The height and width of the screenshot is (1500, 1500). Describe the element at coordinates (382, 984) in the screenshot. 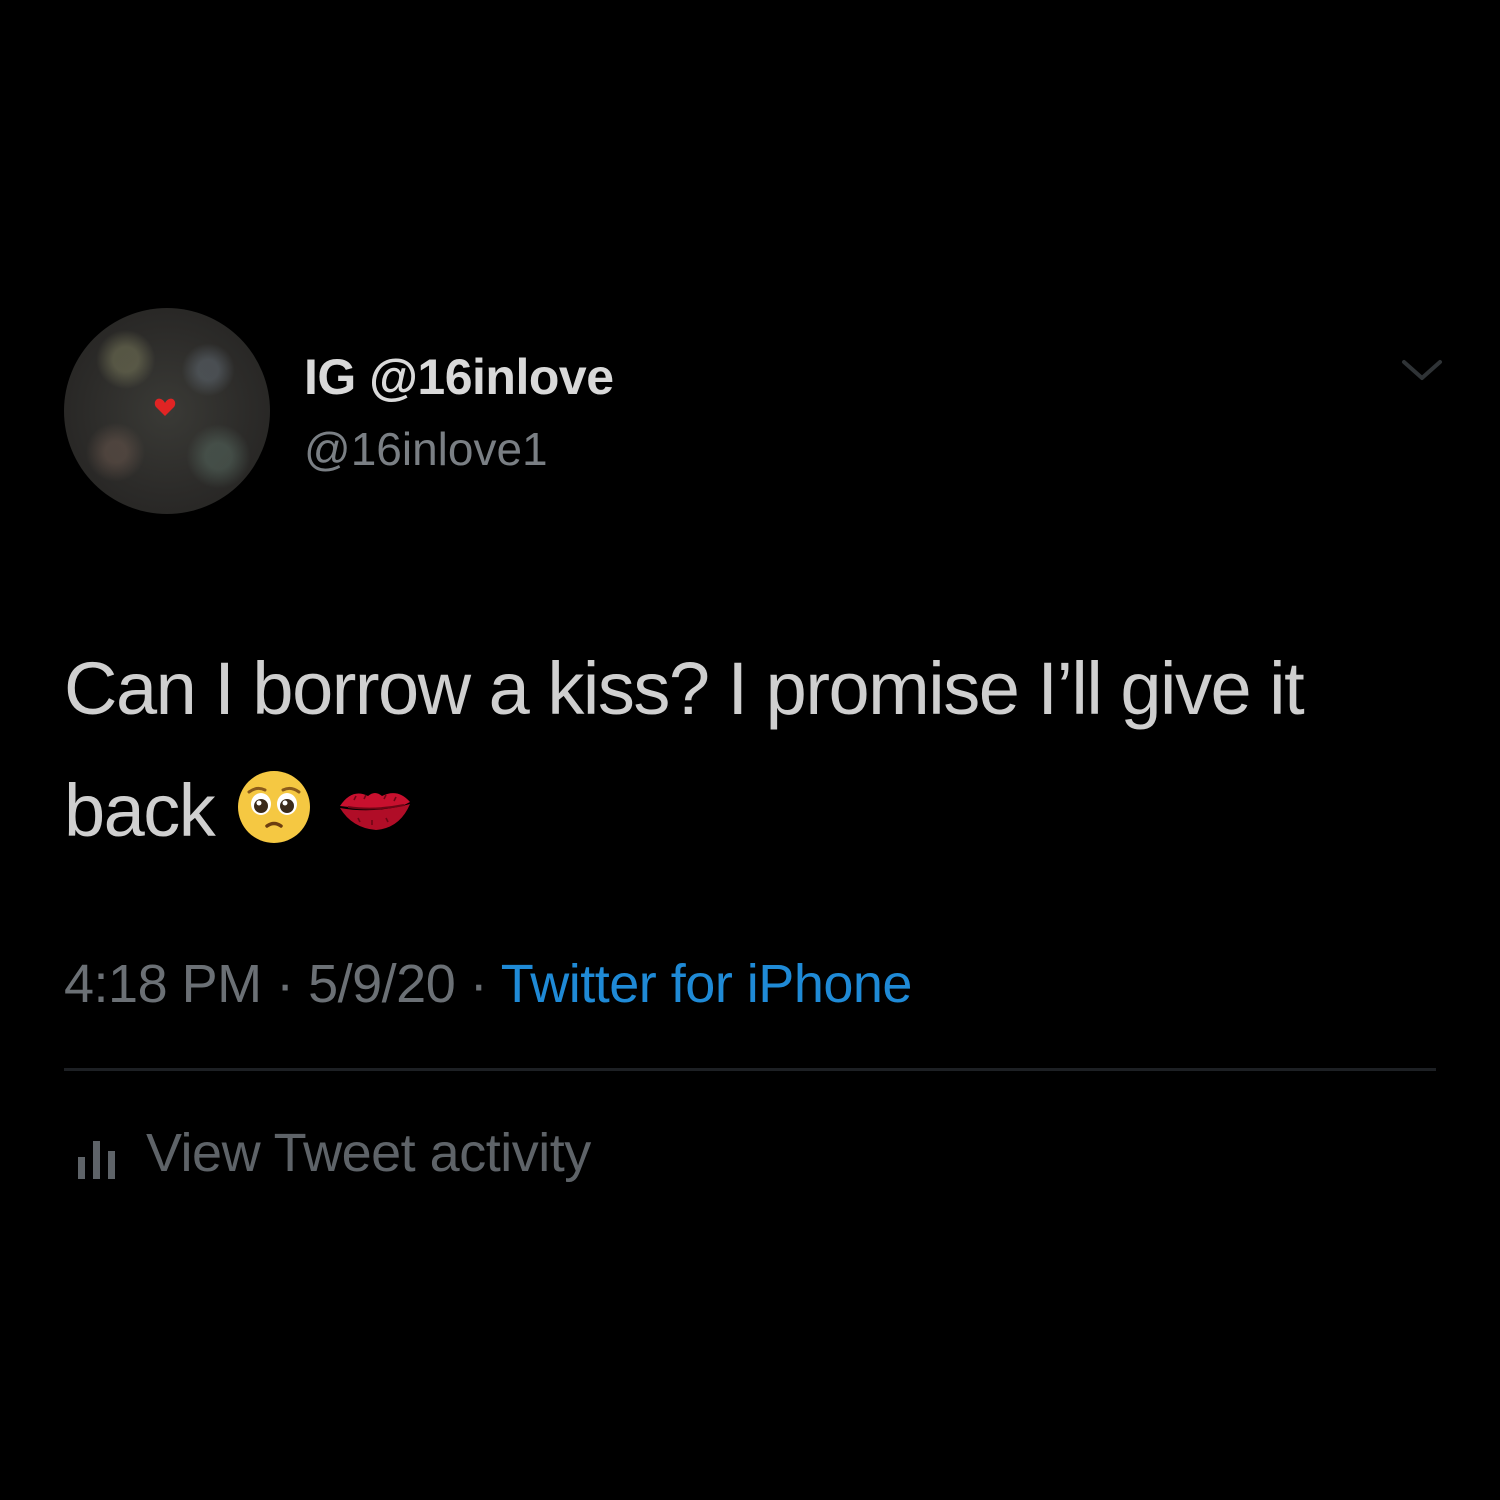

I see `tweet-date: 5/9/20` at that location.